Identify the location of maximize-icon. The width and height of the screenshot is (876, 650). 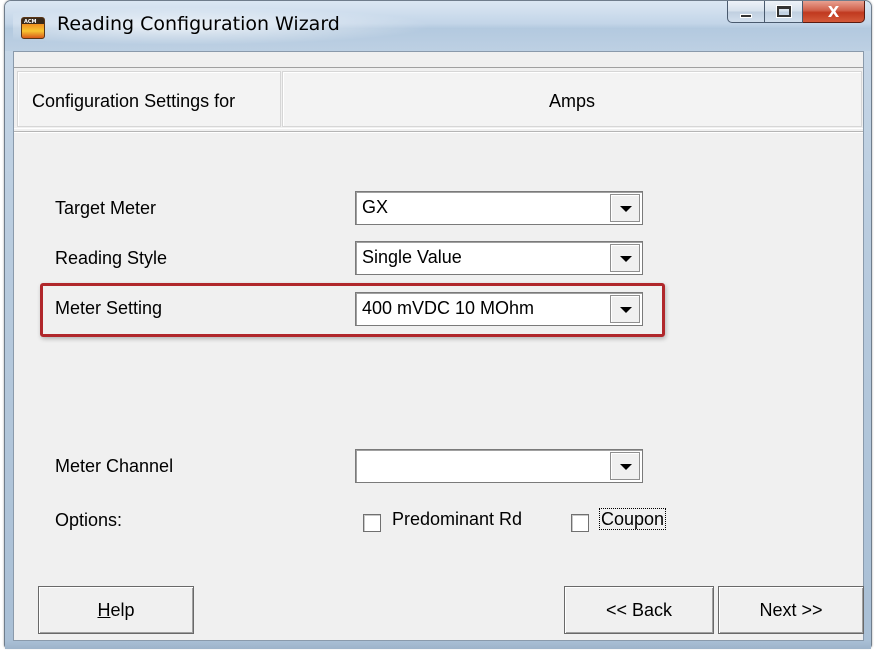
(783, 11).